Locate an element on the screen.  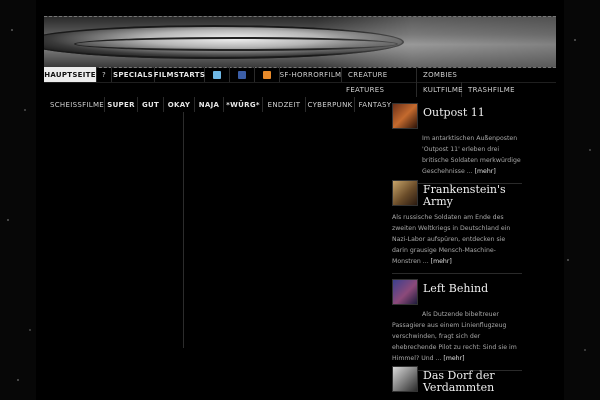
twitter-icon is located at coordinates (217, 74).